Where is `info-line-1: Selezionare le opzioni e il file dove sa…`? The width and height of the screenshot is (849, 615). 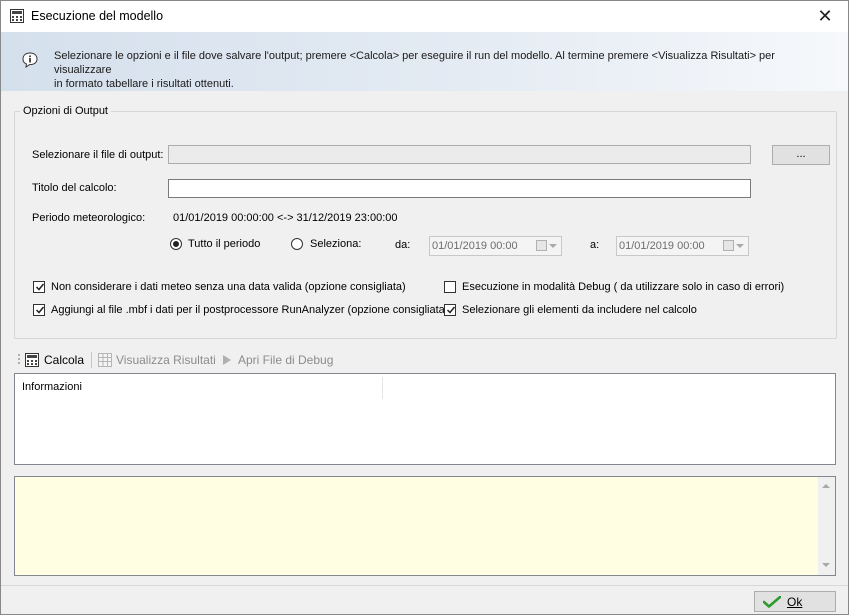
info-line-1: Selezionare le opzioni e il file dove sa… is located at coordinates (414, 63).